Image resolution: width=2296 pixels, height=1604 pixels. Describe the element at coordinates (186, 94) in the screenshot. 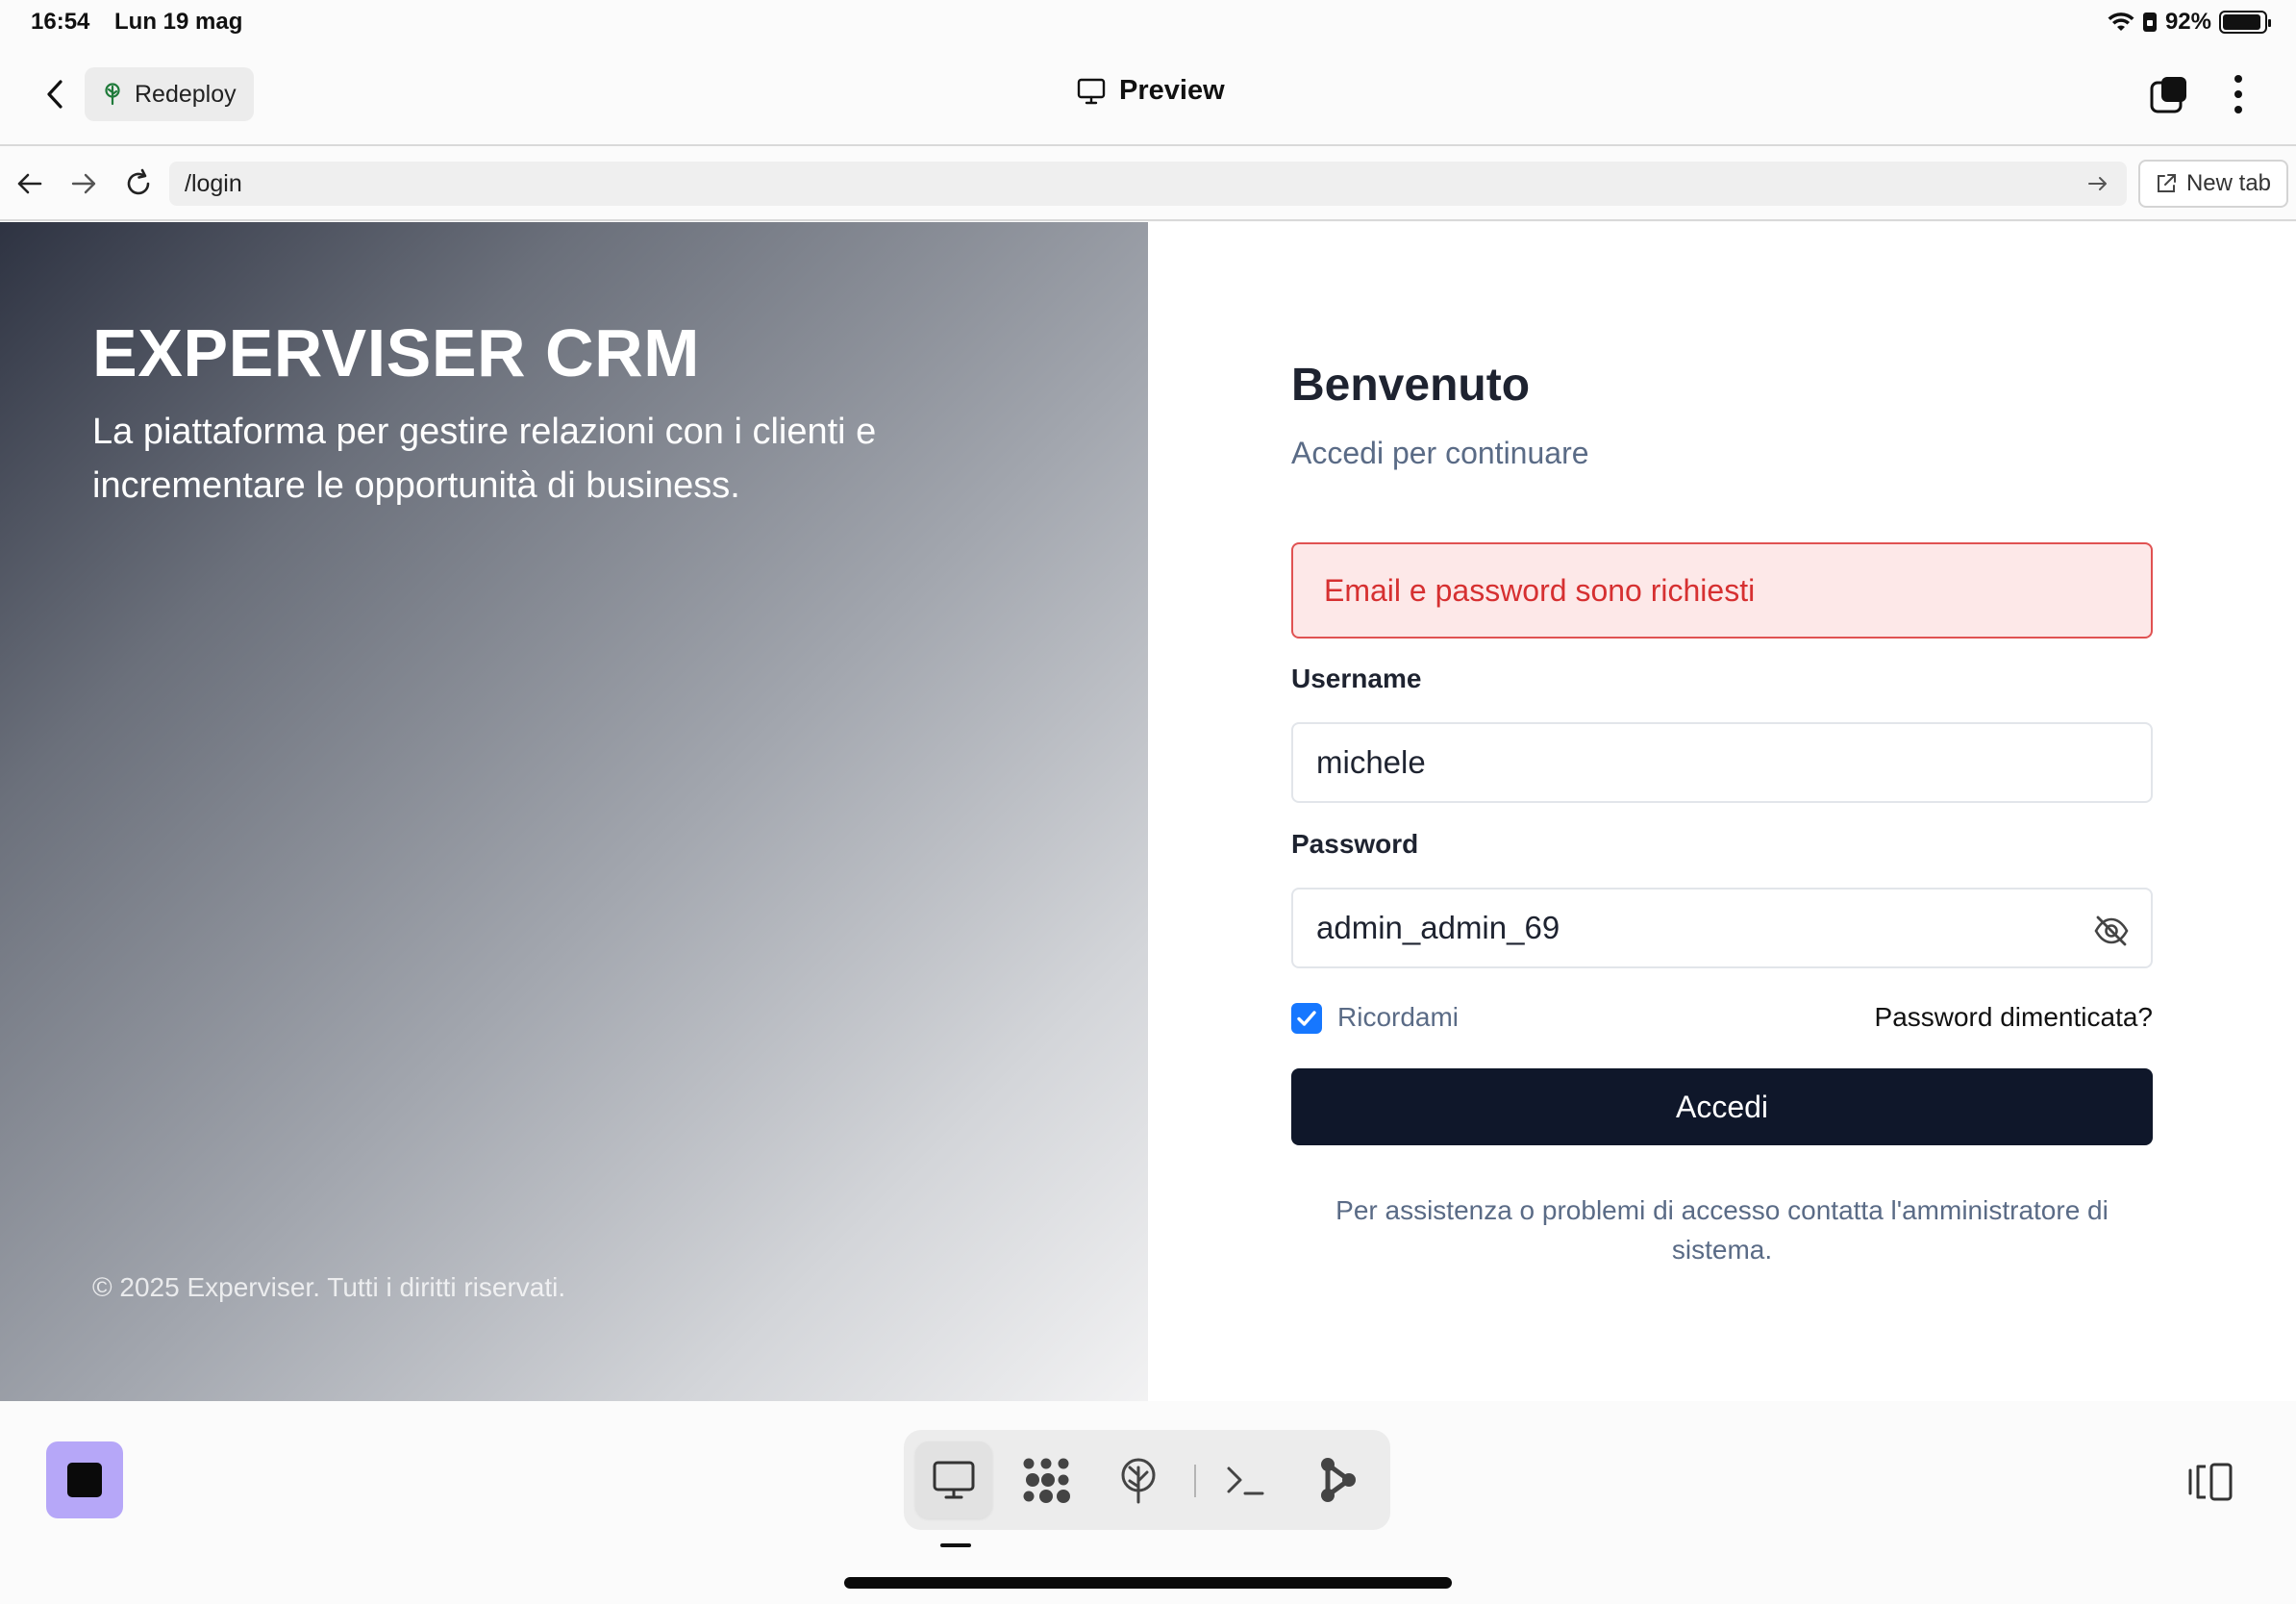

I see `redeploy-label: Redeploy` at that location.